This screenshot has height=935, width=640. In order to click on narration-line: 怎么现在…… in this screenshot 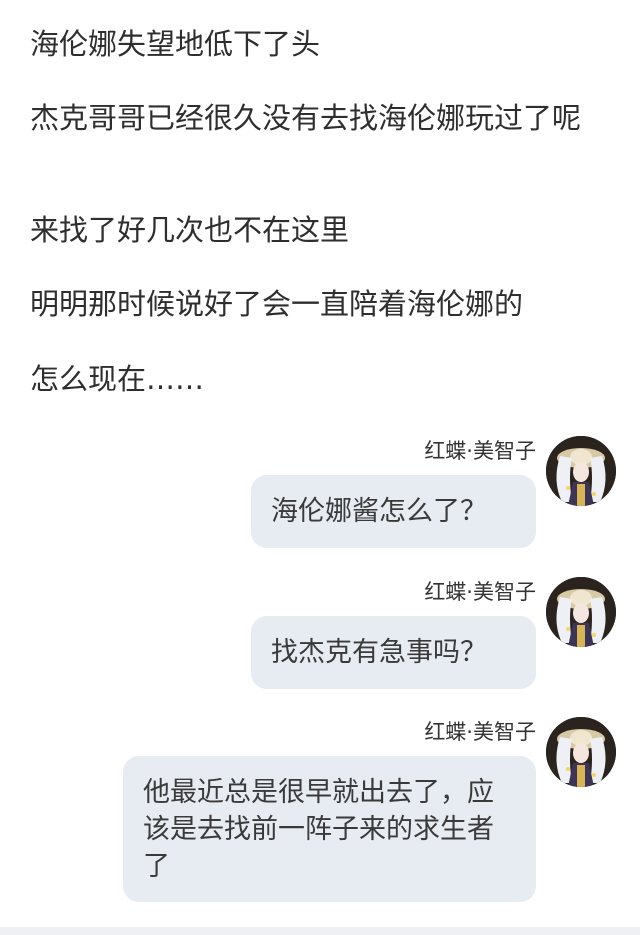, I will do `click(117, 379)`.